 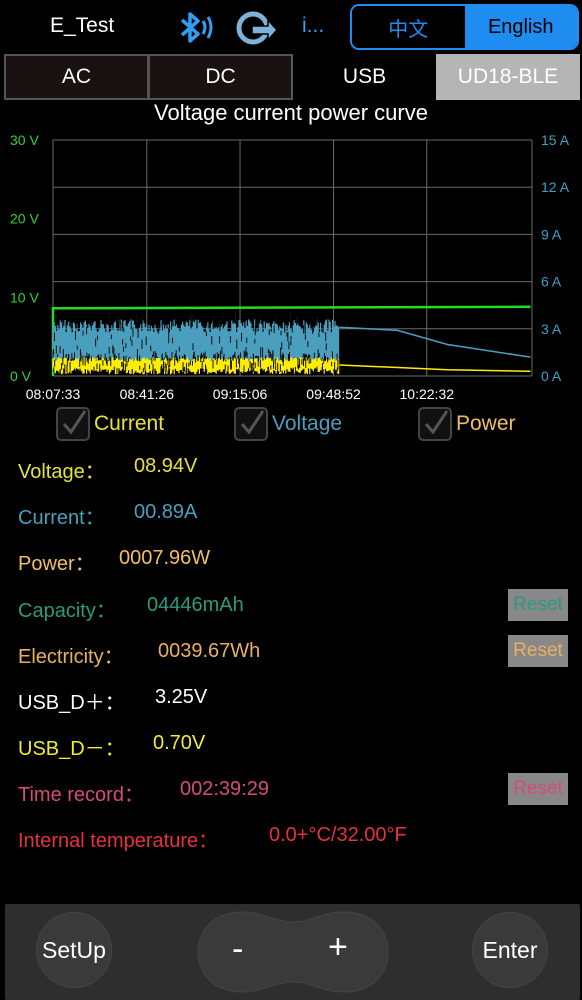 What do you see at coordinates (24, 219) in the screenshot?
I see `y-left-tick-label: 20 V` at bounding box center [24, 219].